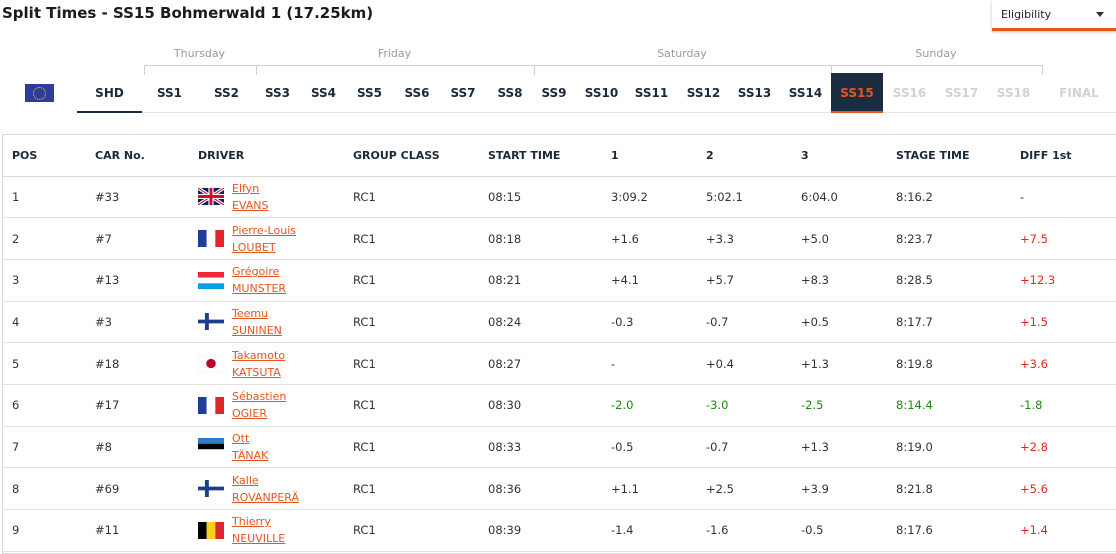  What do you see at coordinates (44, 197) in the screenshot?
I see `position-cell: 1` at bounding box center [44, 197].